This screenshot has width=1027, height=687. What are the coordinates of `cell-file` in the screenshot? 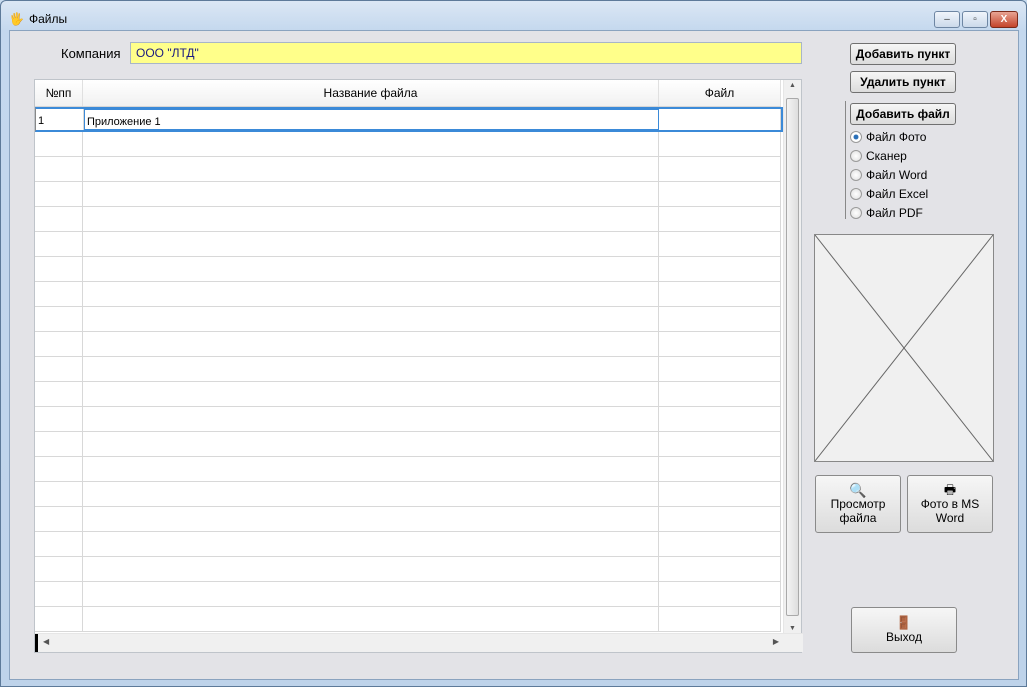 It's located at (720, 119).